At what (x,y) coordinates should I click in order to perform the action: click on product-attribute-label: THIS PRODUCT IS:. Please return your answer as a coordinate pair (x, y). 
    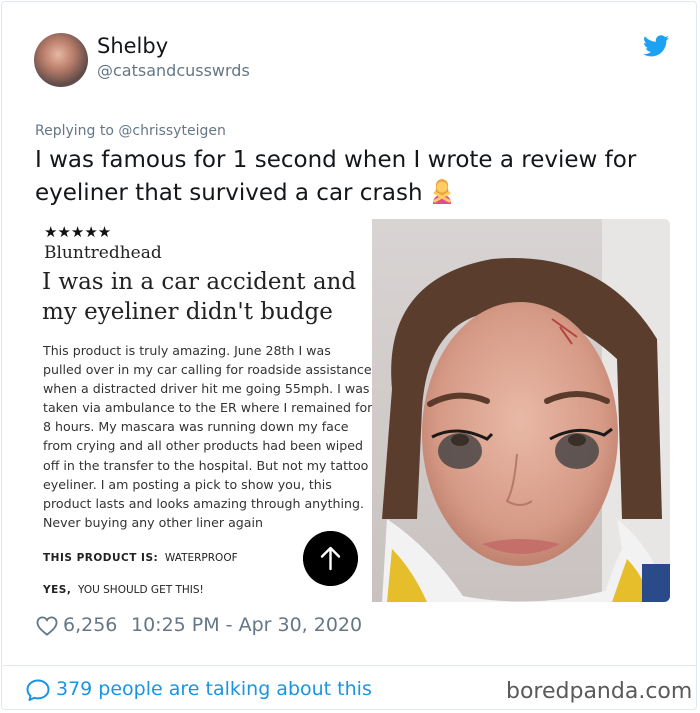
    Looking at the image, I should click on (101, 558).